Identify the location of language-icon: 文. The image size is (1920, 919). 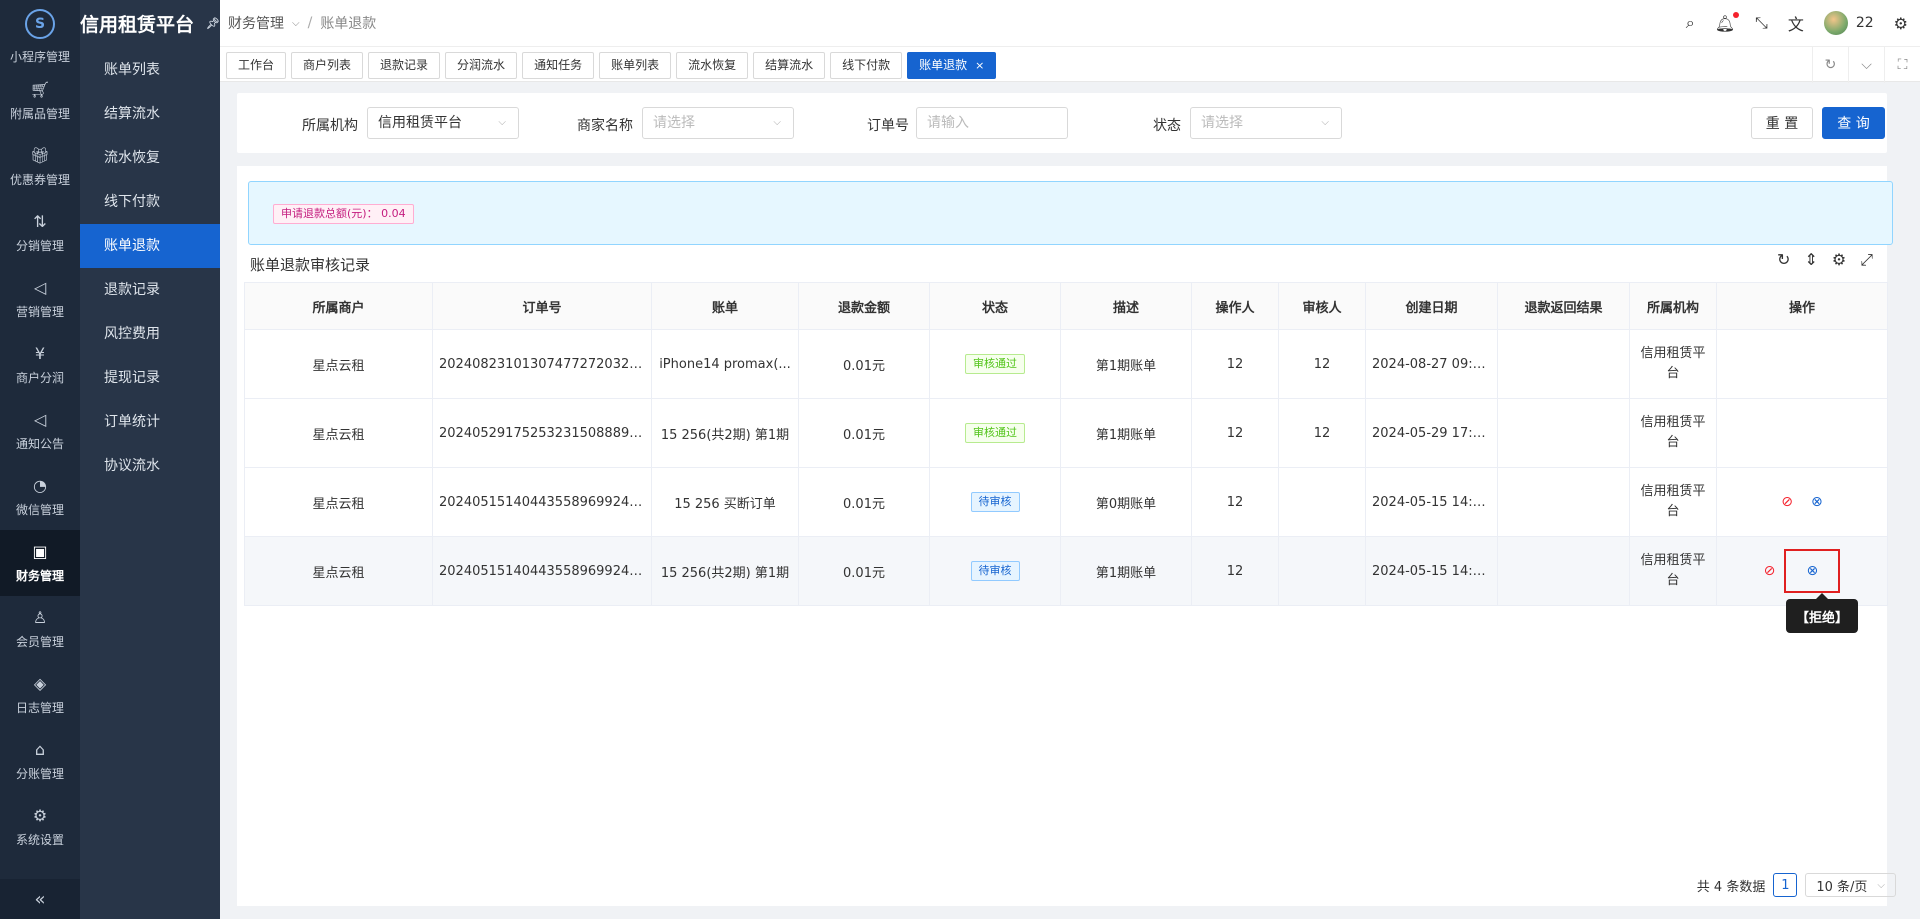
(1796, 23).